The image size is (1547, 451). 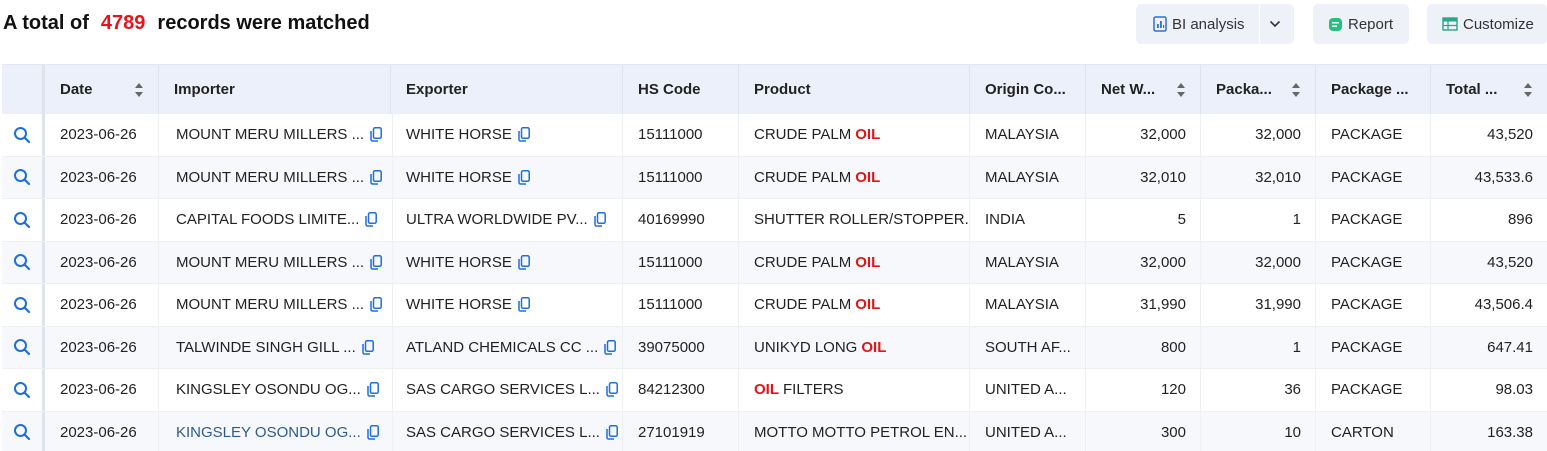 I want to click on cell-packages: 1, so click(x=1258, y=347).